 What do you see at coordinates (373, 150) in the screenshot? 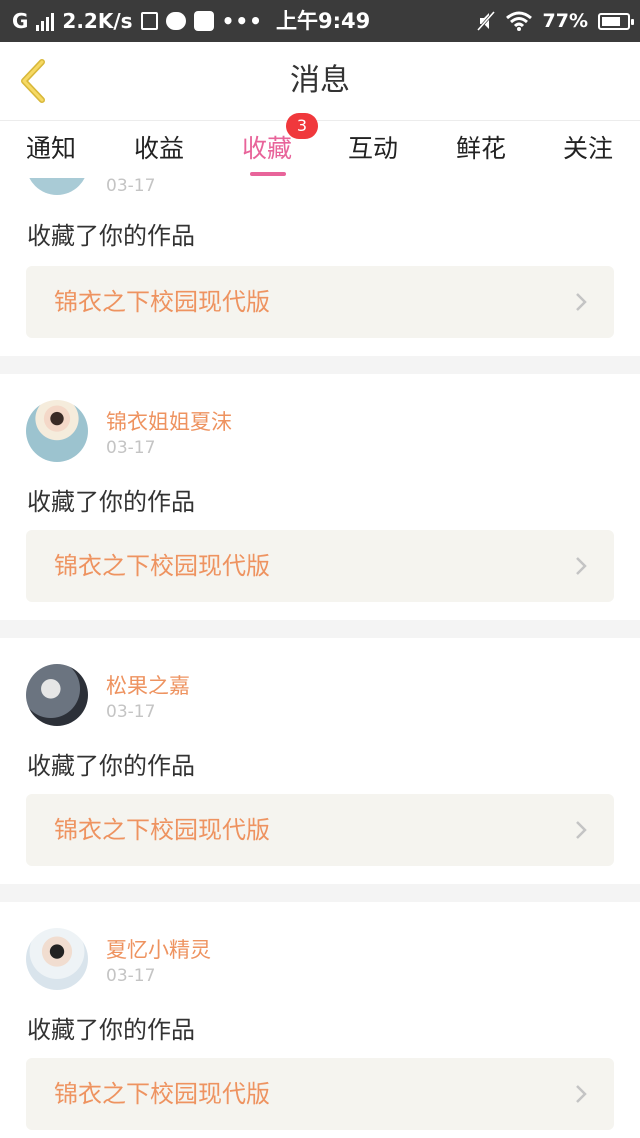
I see `tab-interactions: 互动` at bounding box center [373, 150].